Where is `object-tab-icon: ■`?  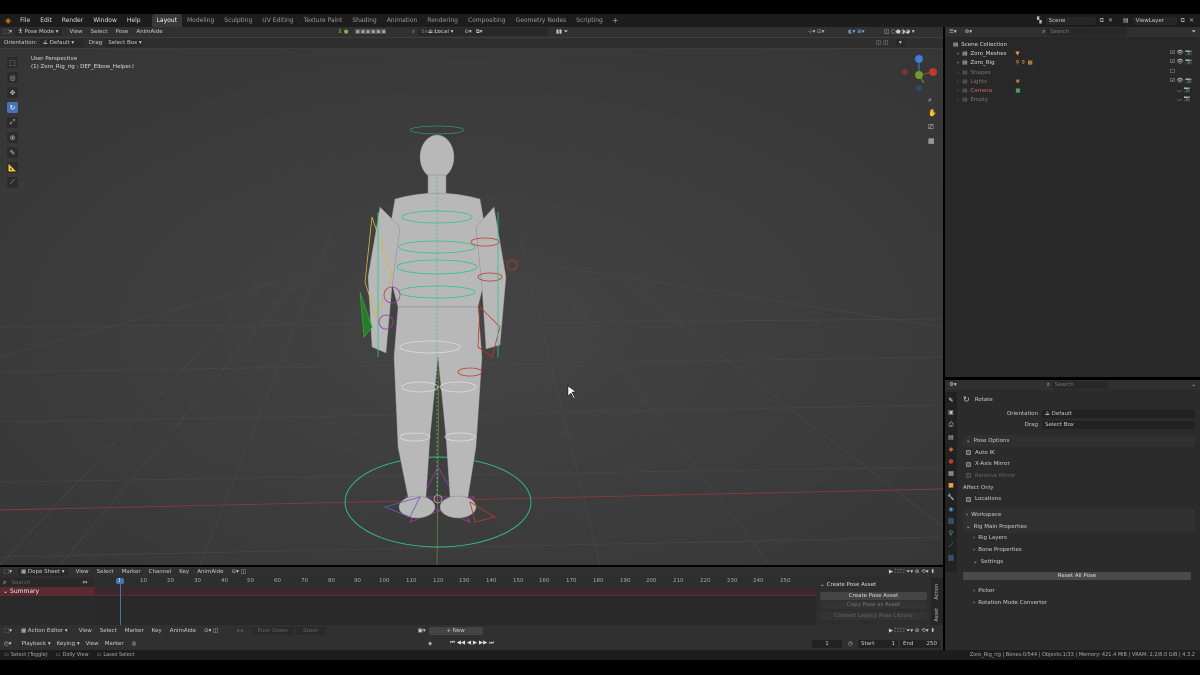
object-tab-icon: ■ is located at coordinates (951, 485).